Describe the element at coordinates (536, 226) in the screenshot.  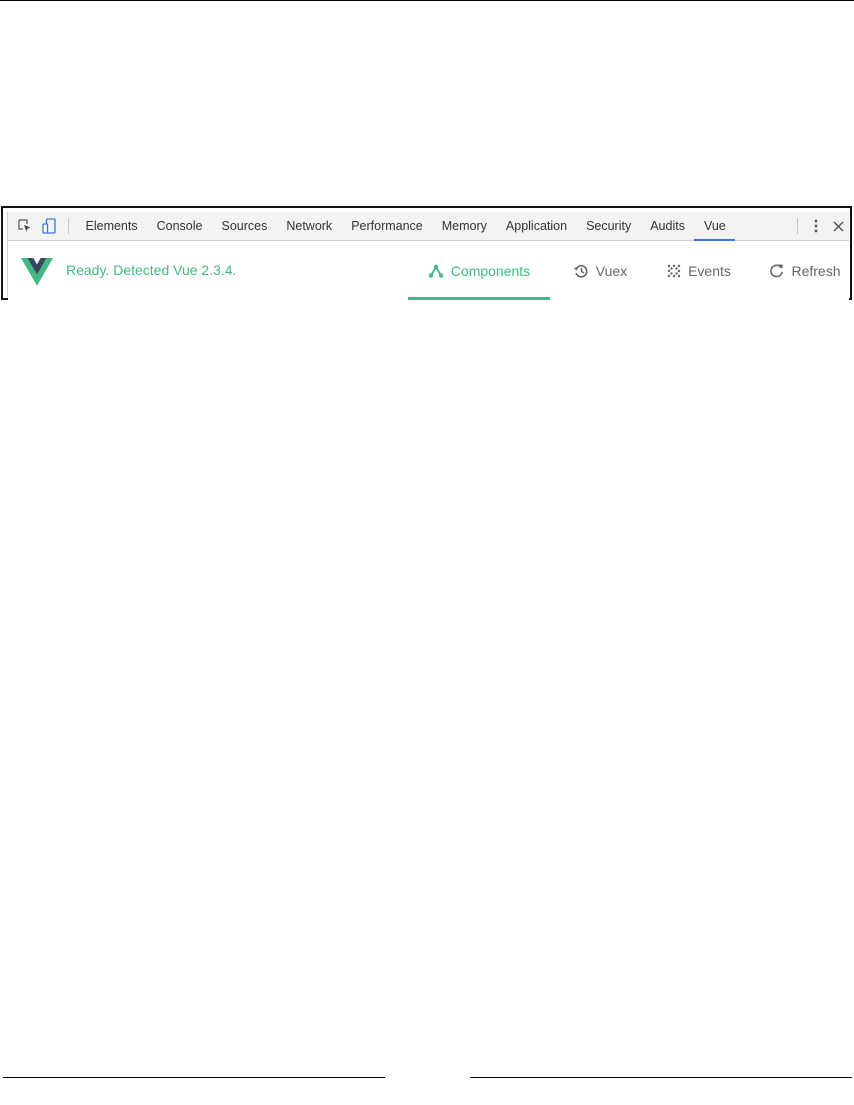
I see `tab-application: Application` at that location.